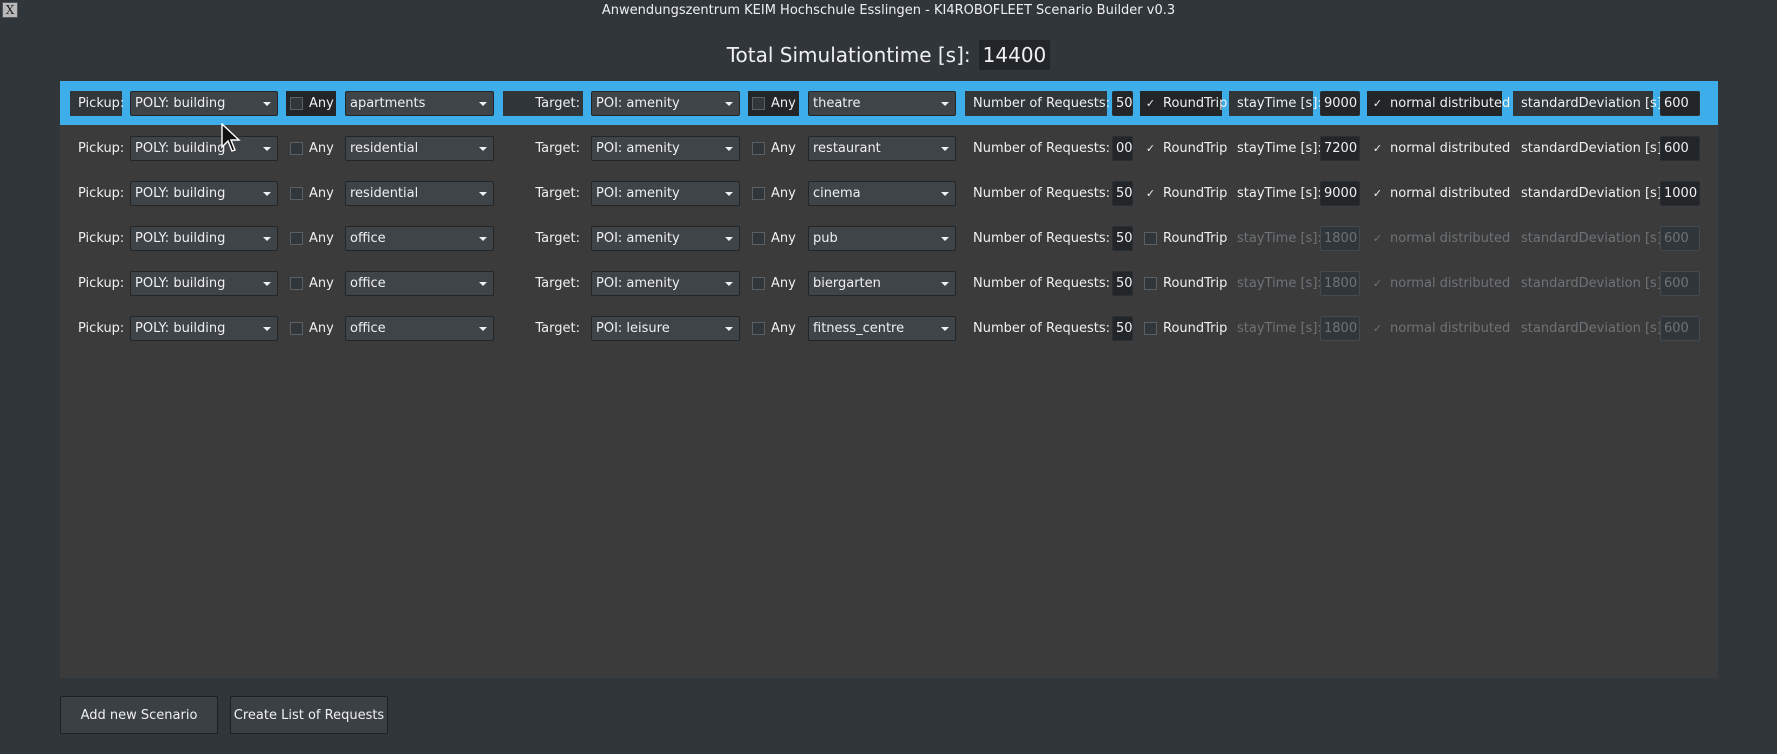  What do you see at coordinates (638, 238) in the screenshot?
I see `target-type-value: POI: amenity` at bounding box center [638, 238].